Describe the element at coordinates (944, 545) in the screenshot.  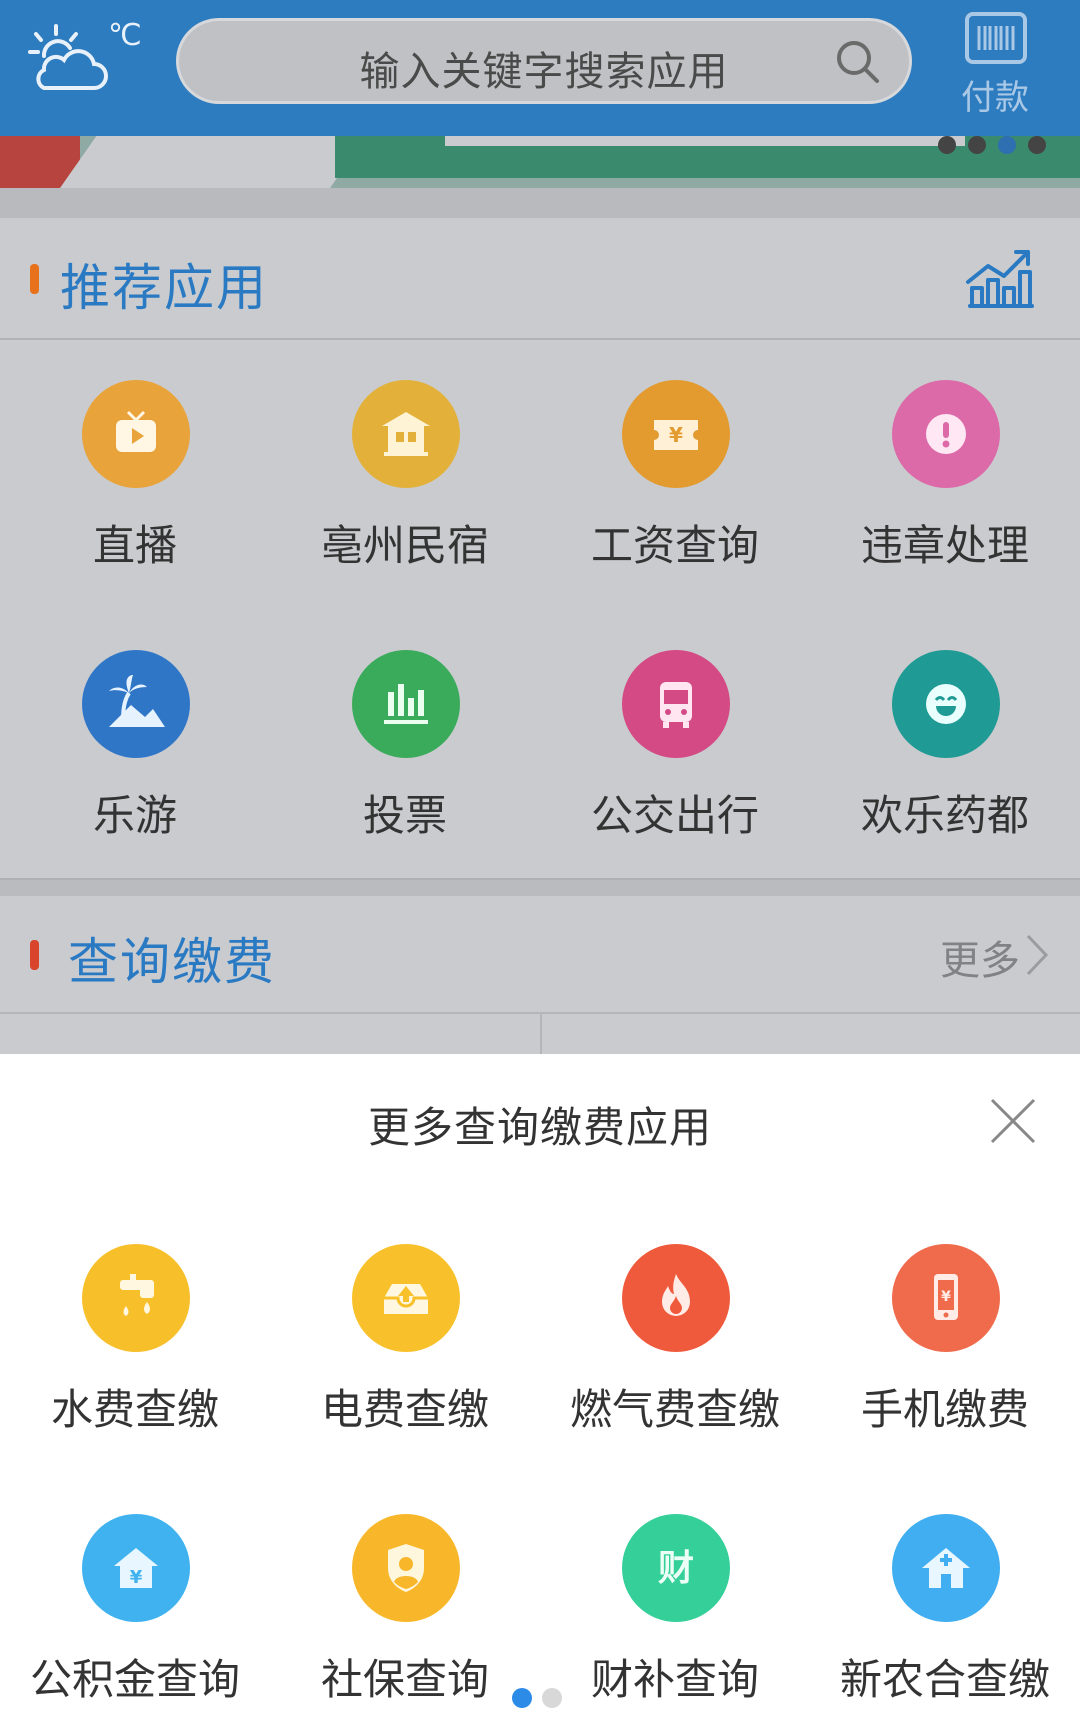
I see `app-label: 违章处理` at that location.